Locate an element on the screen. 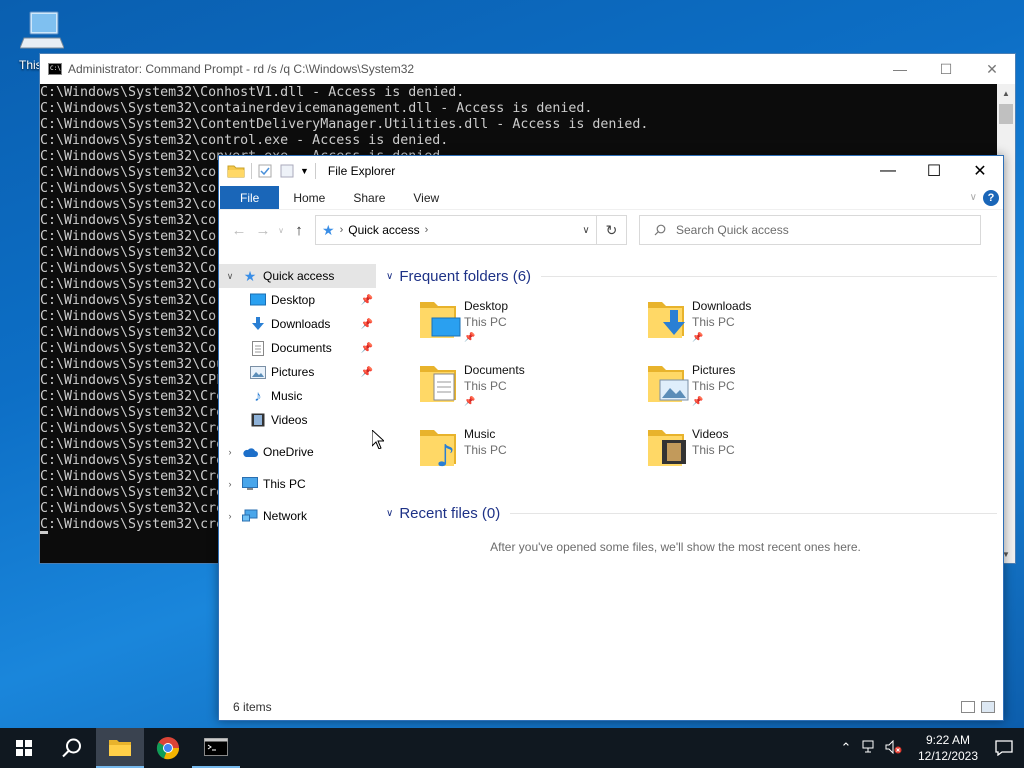 Image resolution: width=1024 pixels, height=768 pixels. cmd-close-button: ✕ is located at coordinates (992, 69).